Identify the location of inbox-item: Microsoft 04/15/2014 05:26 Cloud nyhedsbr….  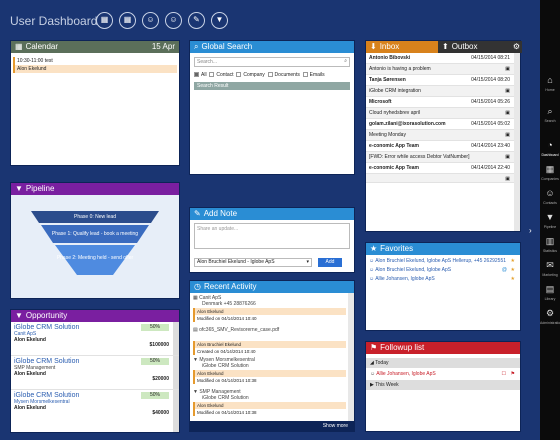
(443, 108).